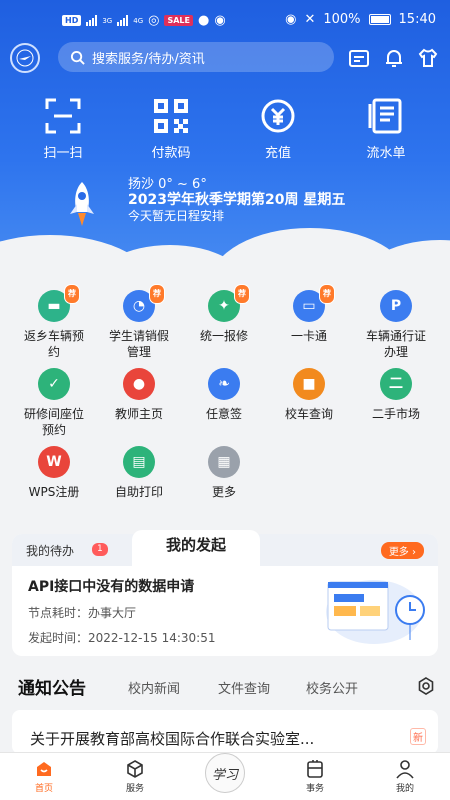 This screenshot has height=800, width=450. Describe the element at coordinates (385, 116) in the screenshot. I see `statement-icon` at that location.